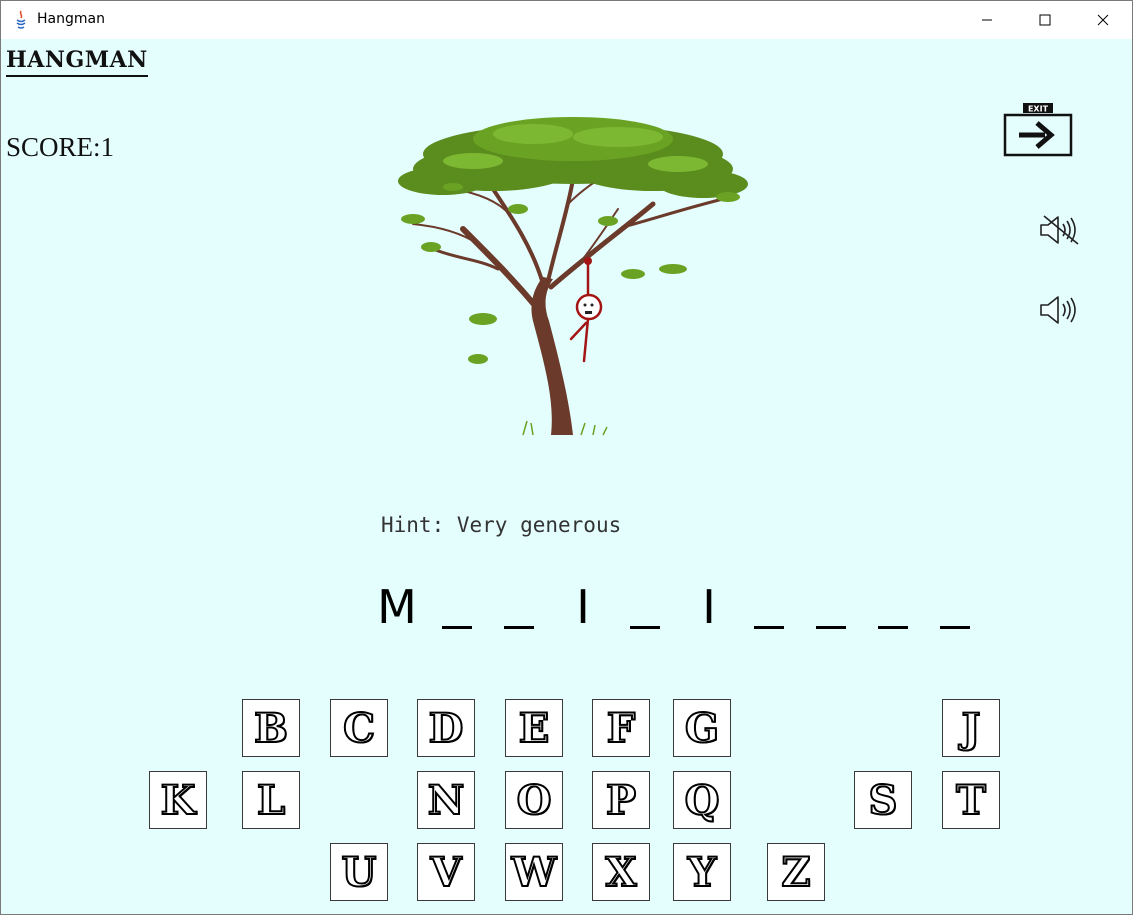 The image size is (1133, 915). What do you see at coordinates (883, 800) in the screenshot?
I see `letter-key-s: S` at bounding box center [883, 800].